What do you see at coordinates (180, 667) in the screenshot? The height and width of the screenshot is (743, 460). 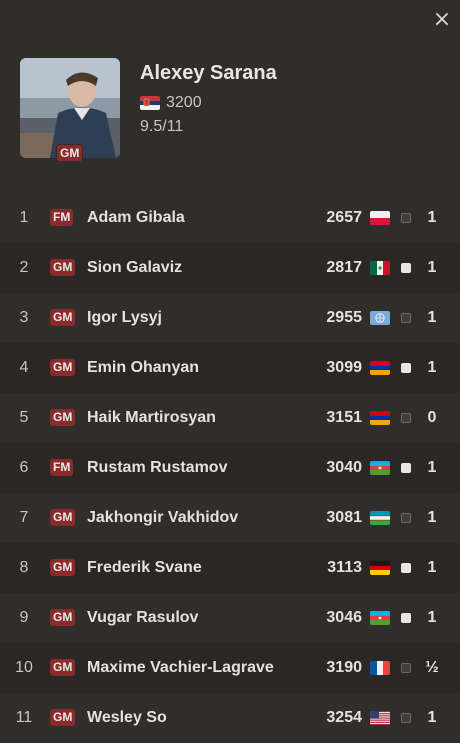 I see `opponent-name: Maxime Vachier-Lagrave` at bounding box center [180, 667].